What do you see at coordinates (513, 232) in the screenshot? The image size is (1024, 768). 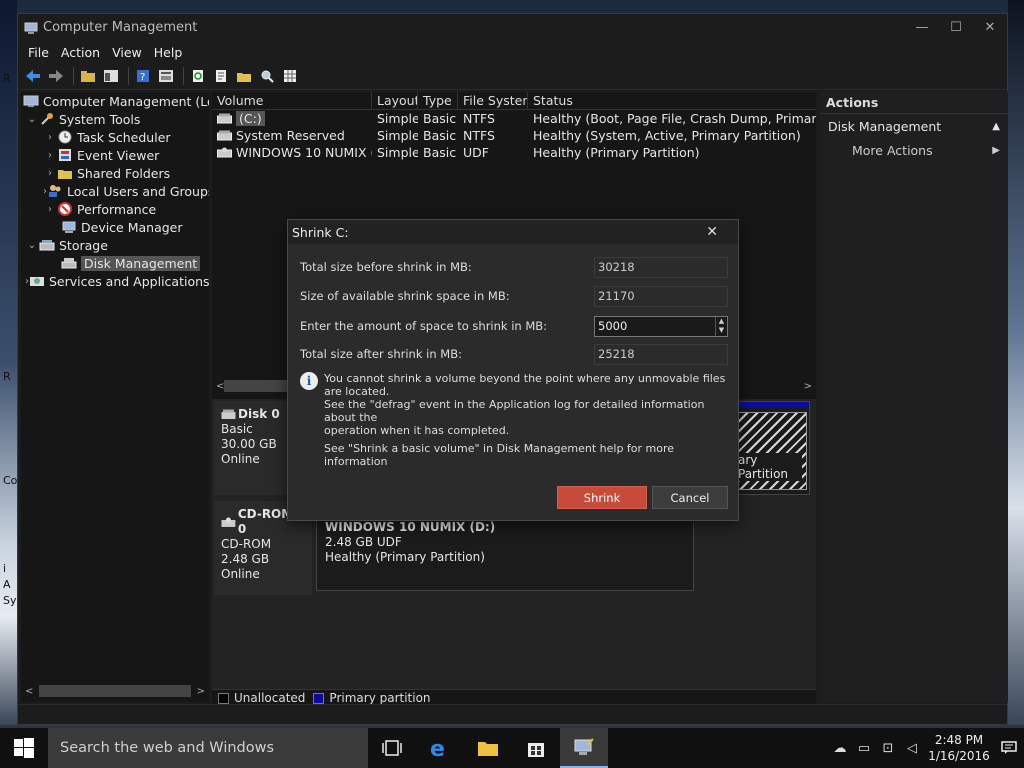 I see `dialog-title-bar: Shrink C: ✕` at bounding box center [513, 232].